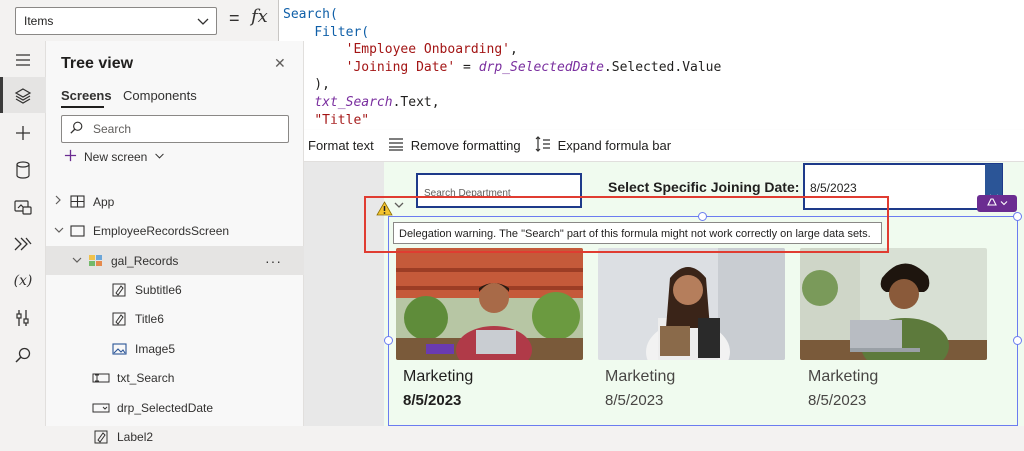 The height and width of the screenshot is (451, 1024). Describe the element at coordinates (112, 129) in the screenshot. I see `tree-search-placeholder: Search` at that location.